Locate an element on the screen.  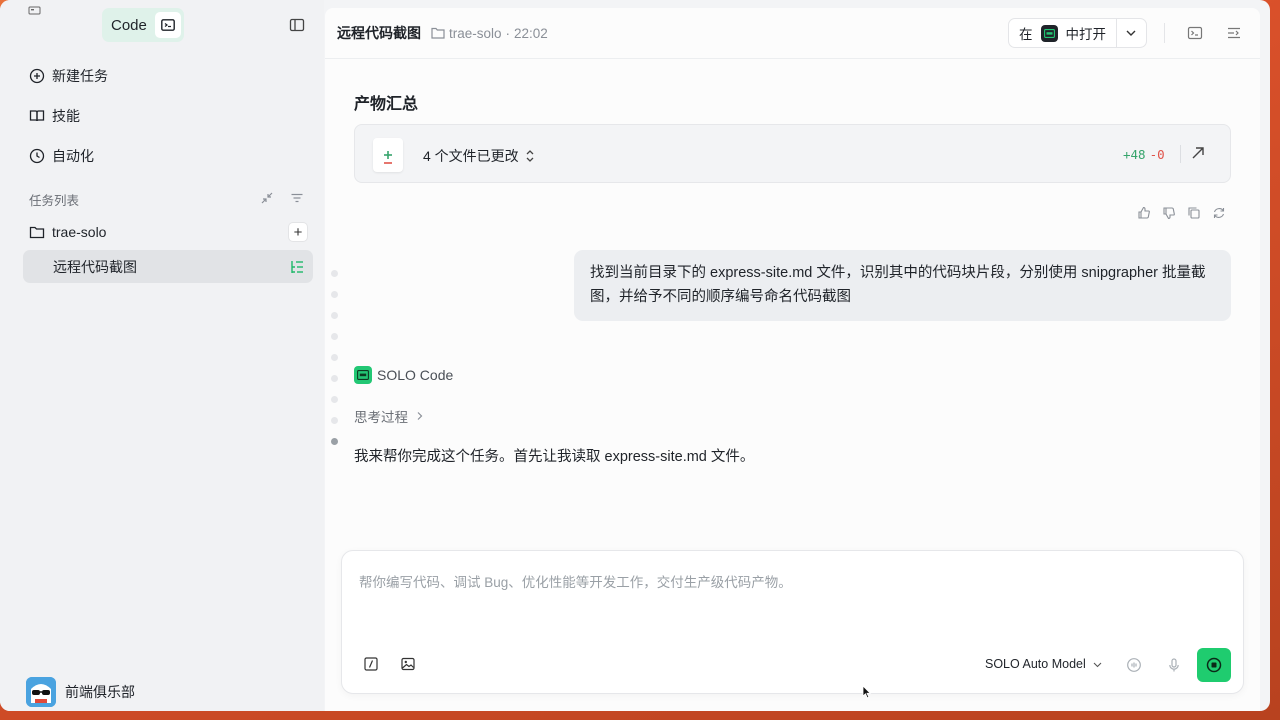
thinking-toggle: 思考过程 is located at coordinates (389, 416).